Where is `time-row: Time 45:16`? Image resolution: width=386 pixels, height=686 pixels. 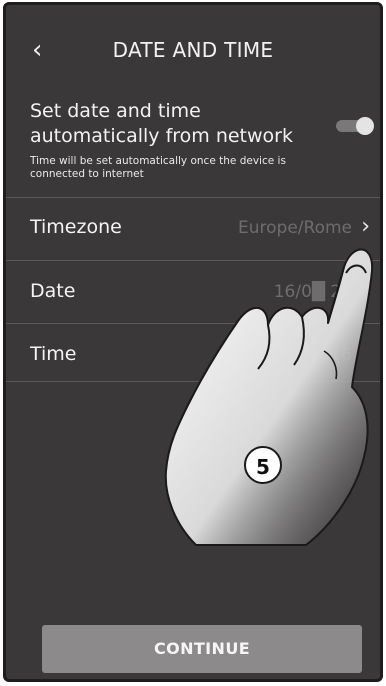 time-row: Time 45:16 is located at coordinates (193, 356).